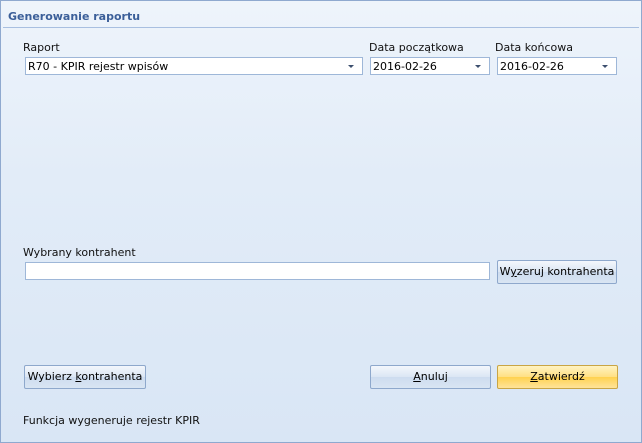  I want to click on cancel-button: Anuluj, so click(430, 377).